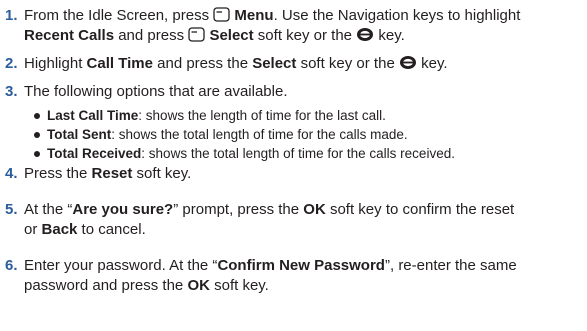 The image size is (587, 331). Describe the element at coordinates (79, 134) in the screenshot. I see `option-term: Total Sent` at that location.